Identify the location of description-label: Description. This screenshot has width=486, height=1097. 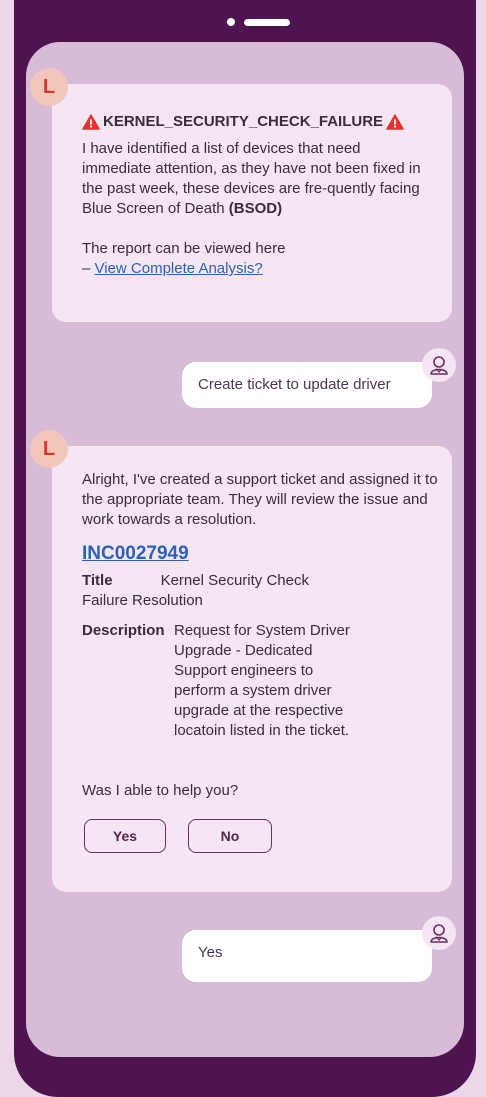
(123, 630).